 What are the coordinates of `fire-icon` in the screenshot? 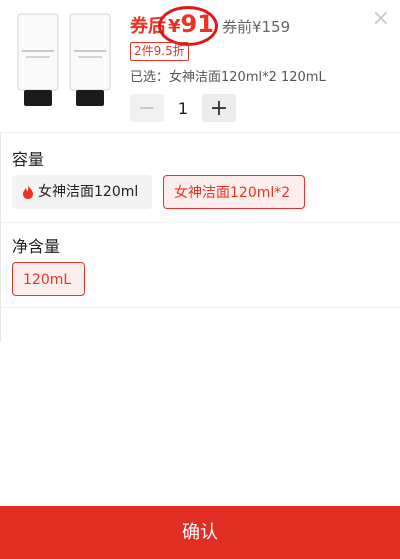 It's located at (28, 192).